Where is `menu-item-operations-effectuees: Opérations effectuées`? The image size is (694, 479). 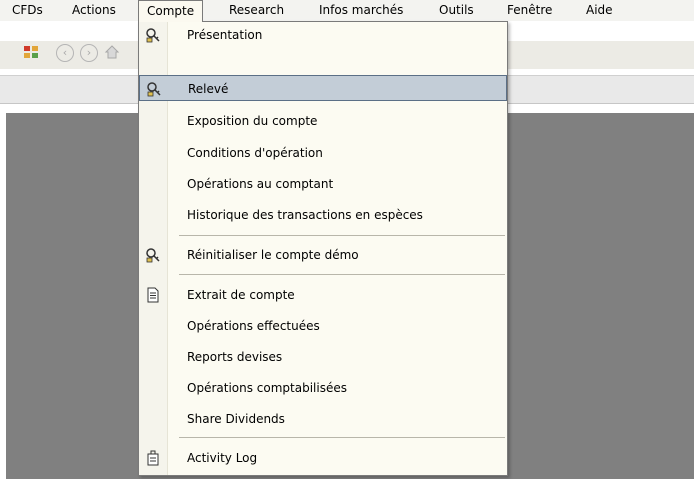 menu-item-operations-effectuees: Opérations effectuées is located at coordinates (323, 326).